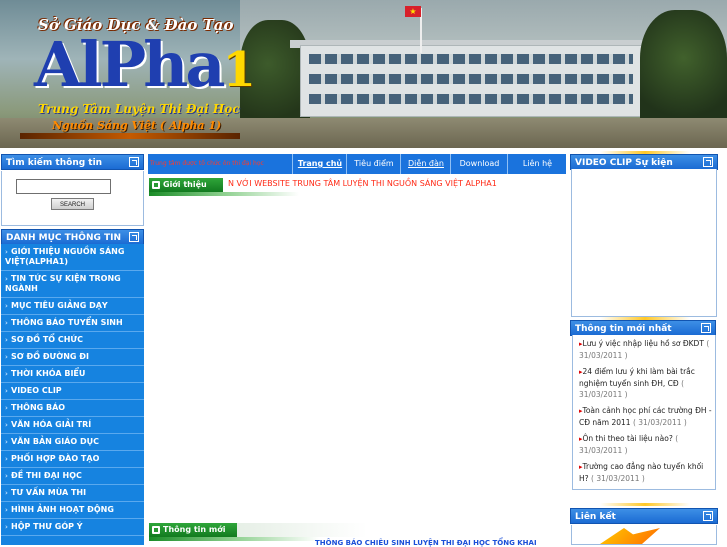  What do you see at coordinates (63, 186) in the screenshot?
I see `search-input` at bounding box center [63, 186].